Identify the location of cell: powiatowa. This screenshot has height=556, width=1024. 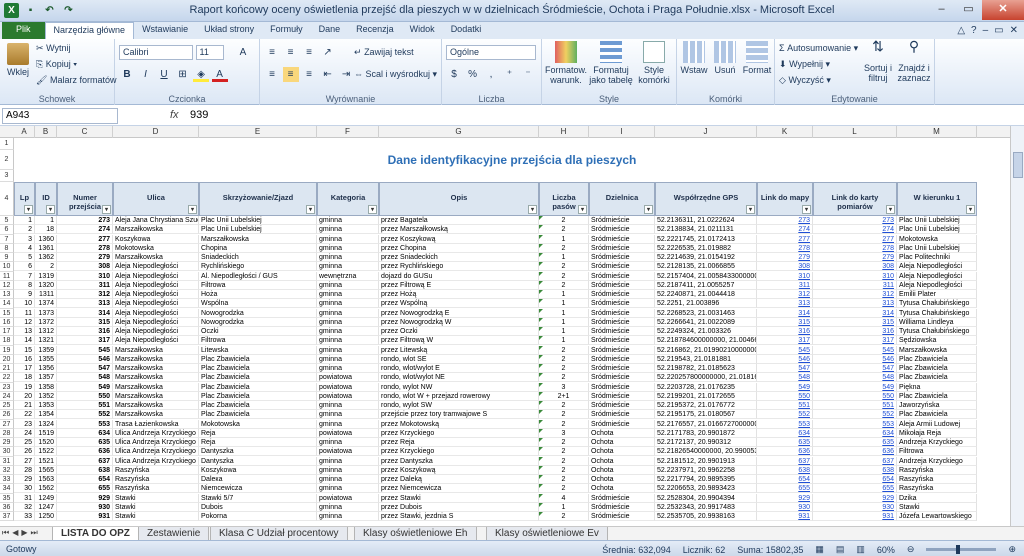
(348, 498).